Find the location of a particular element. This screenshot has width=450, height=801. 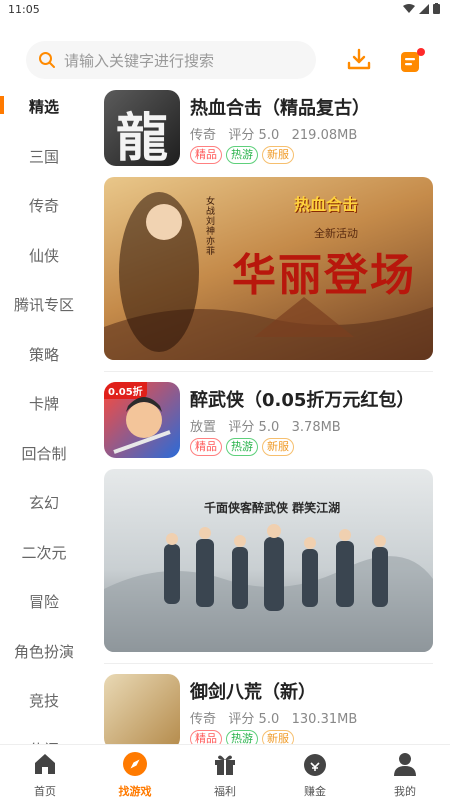

status-time: 11:05 is located at coordinates (24, 9).